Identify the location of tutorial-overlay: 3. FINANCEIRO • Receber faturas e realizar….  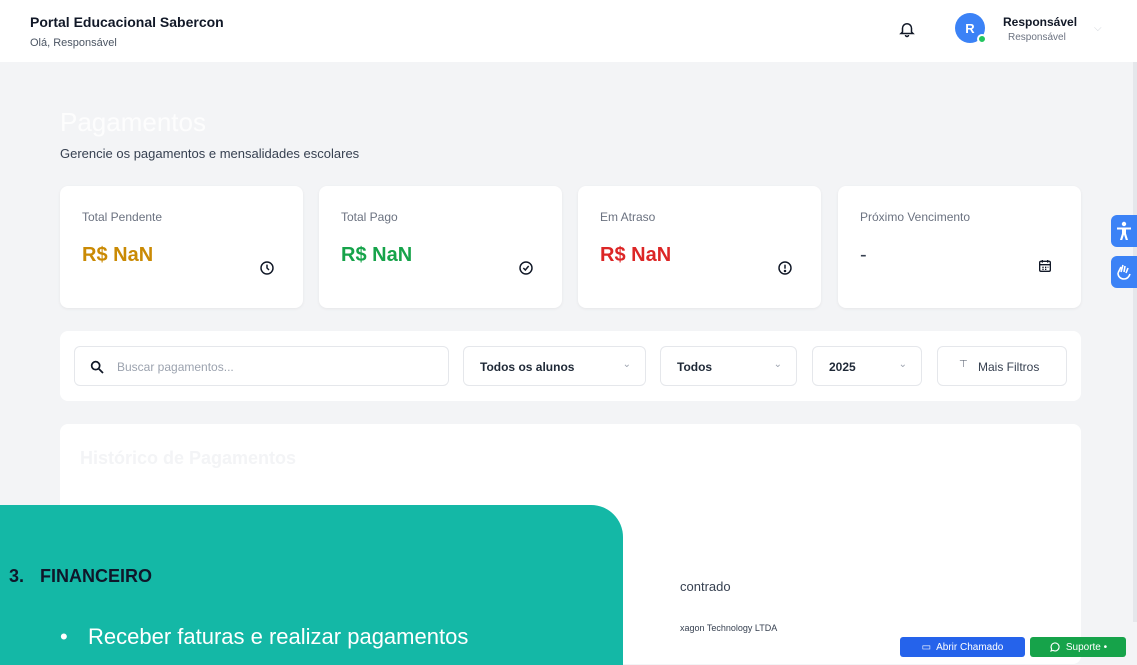
(311, 585).